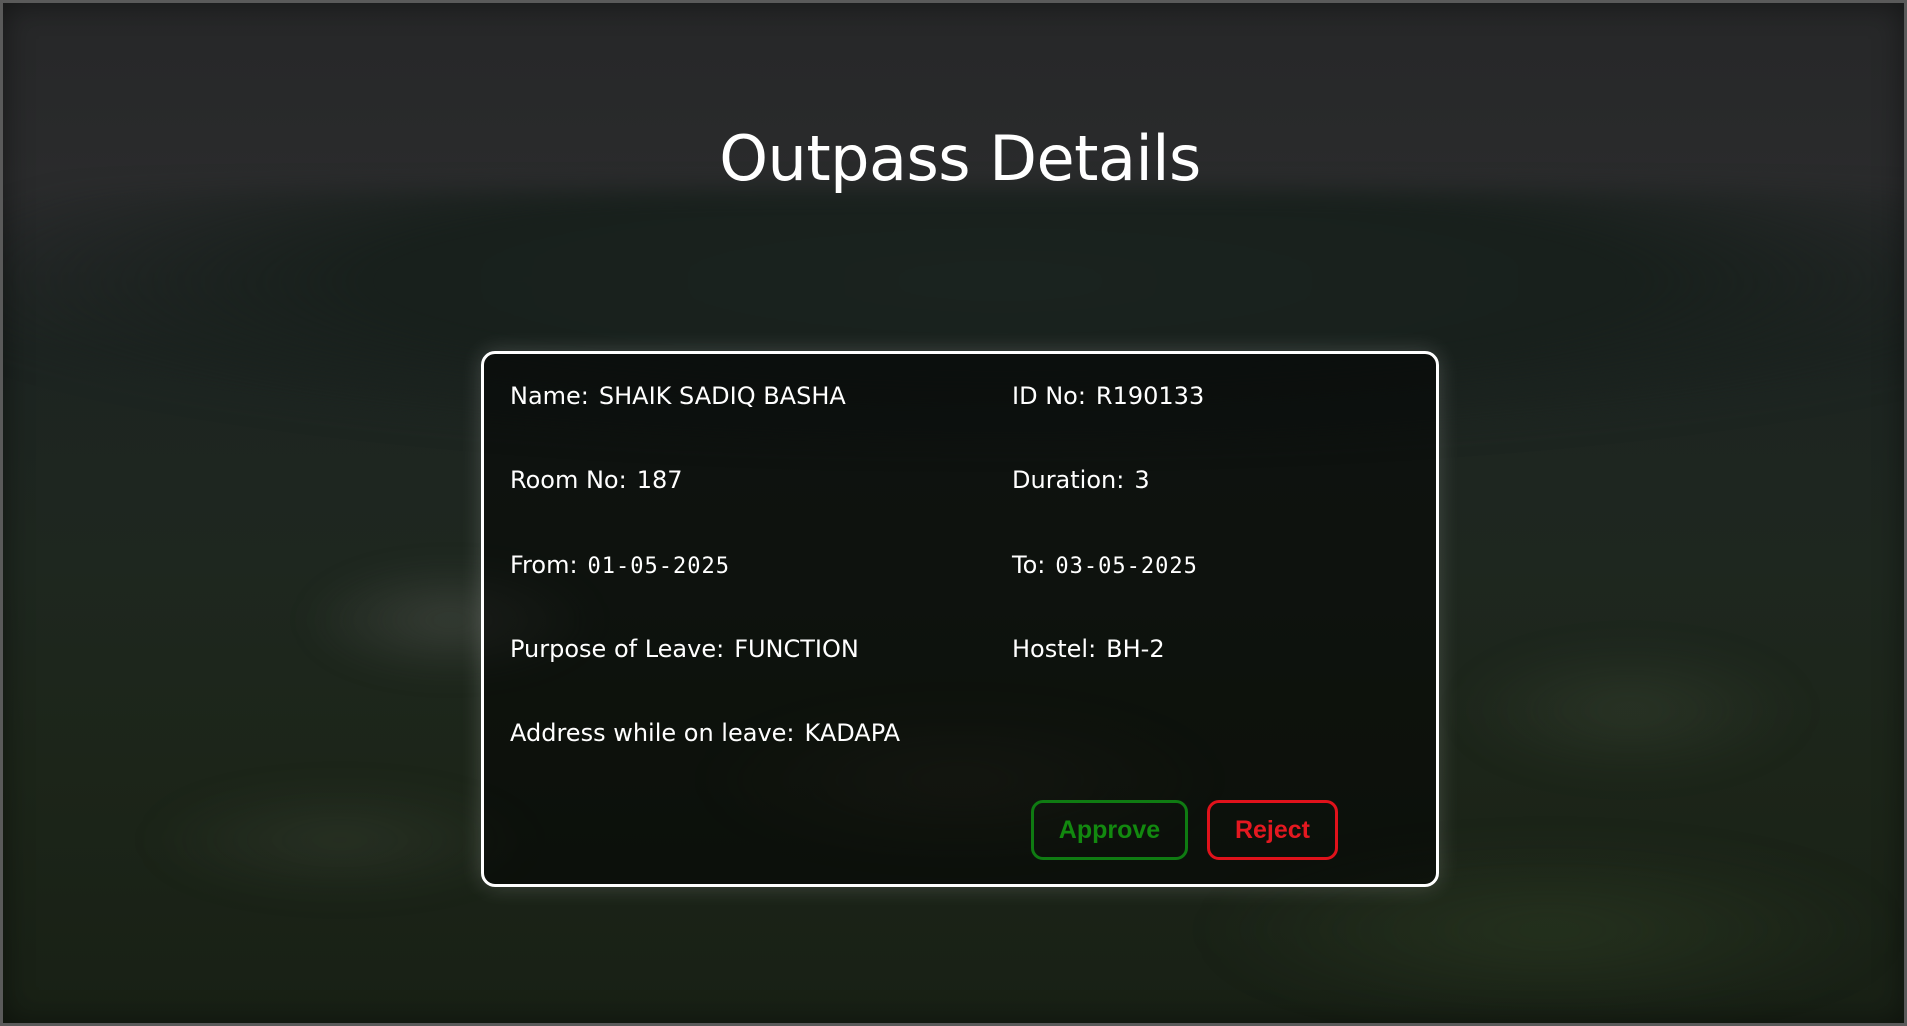 This screenshot has height=1026, width=1907. What do you see at coordinates (1029, 565) in the screenshot?
I see `to-label: To:` at bounding box center [1029, 565].